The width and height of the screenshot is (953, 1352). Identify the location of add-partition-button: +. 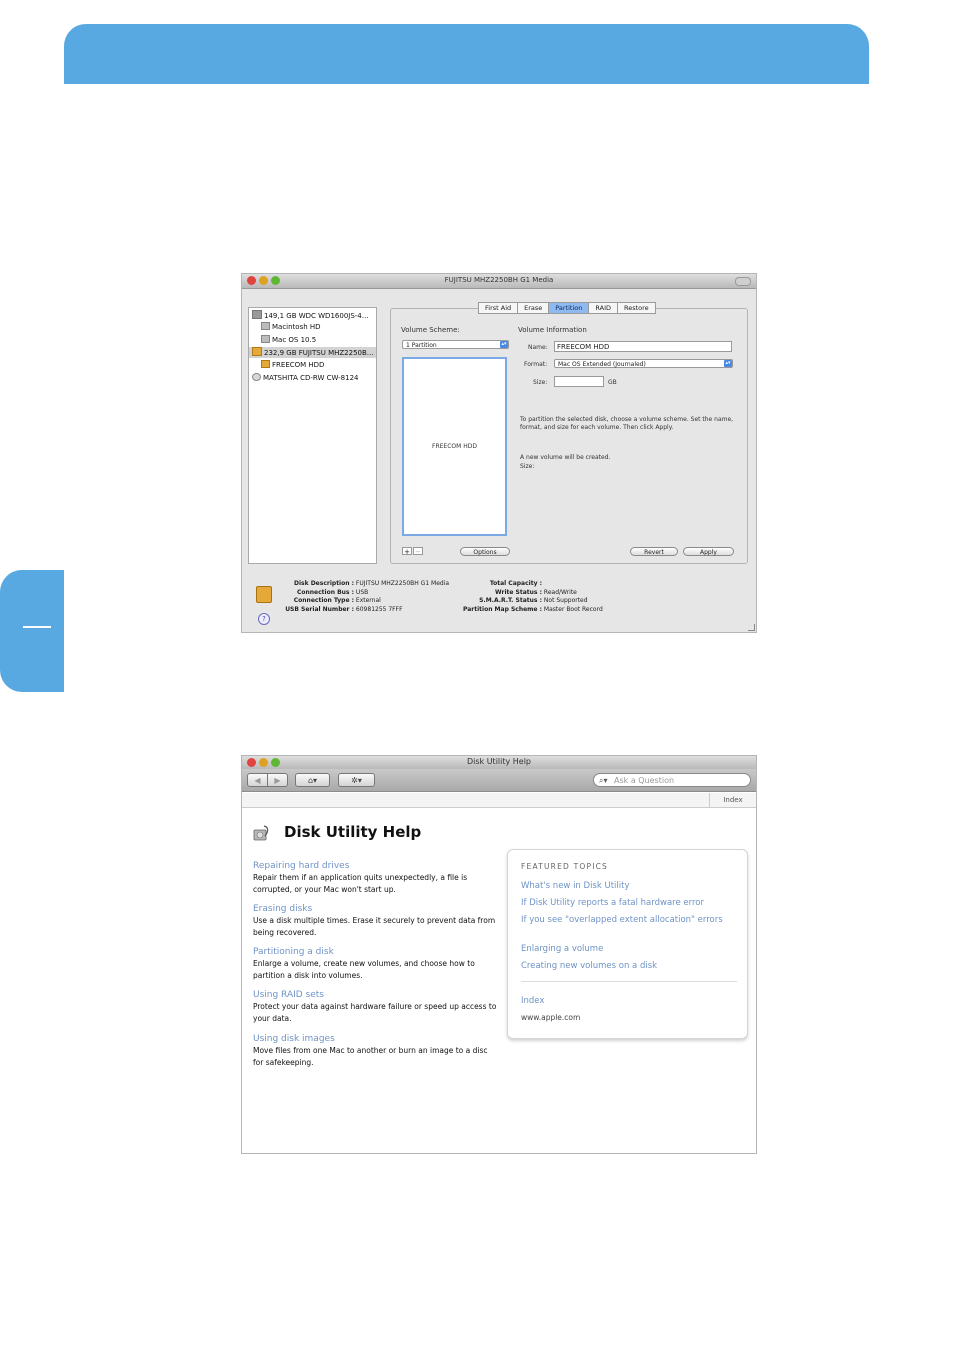
(407, 551).